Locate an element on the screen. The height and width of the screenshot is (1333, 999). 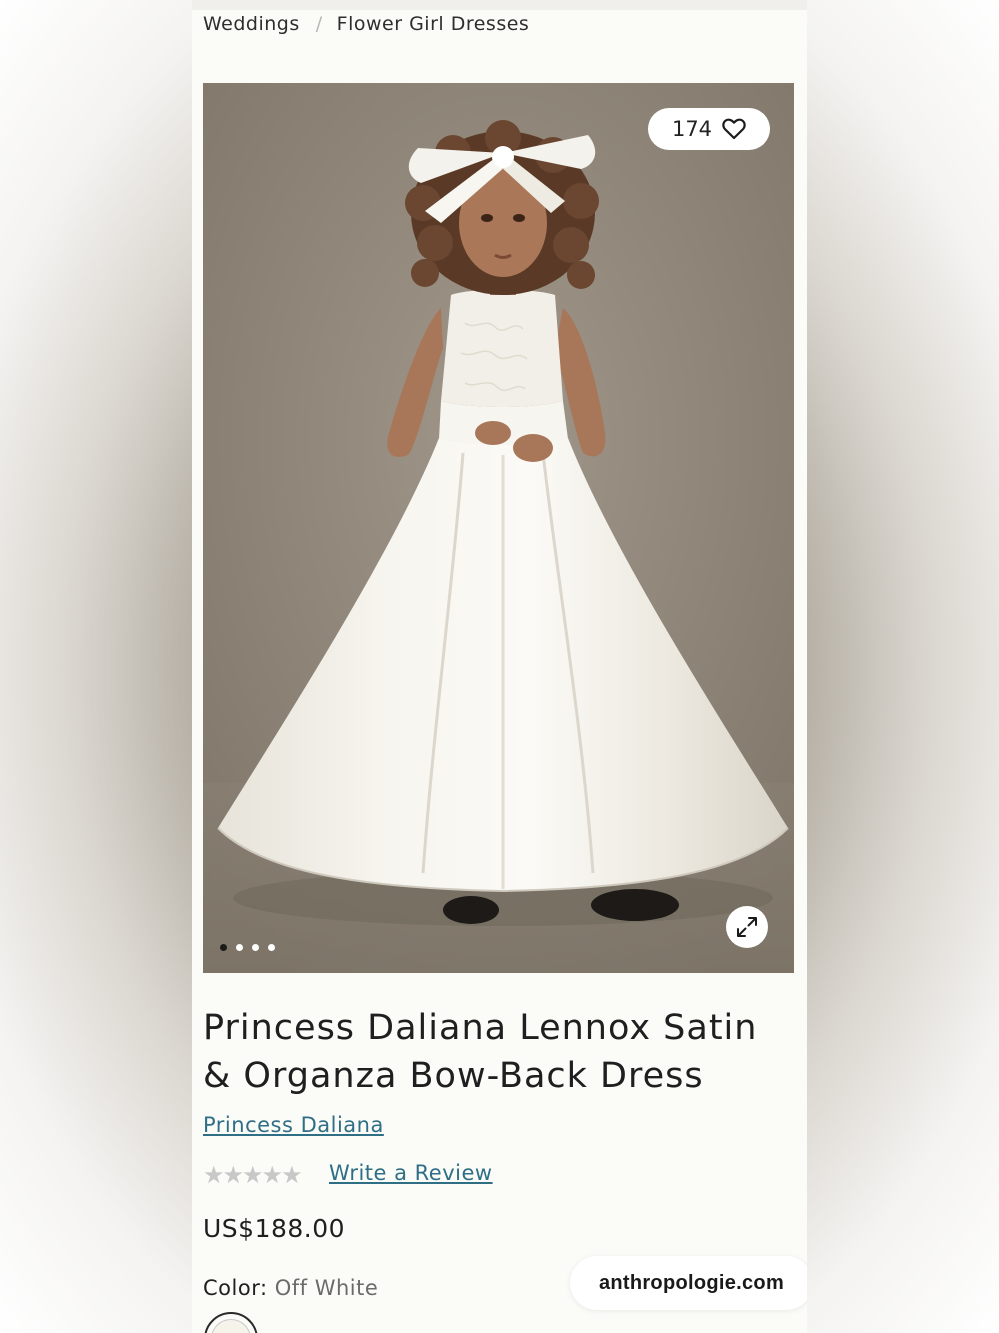
url-text: anthropologie.com is located at coordinates (691, 1282).